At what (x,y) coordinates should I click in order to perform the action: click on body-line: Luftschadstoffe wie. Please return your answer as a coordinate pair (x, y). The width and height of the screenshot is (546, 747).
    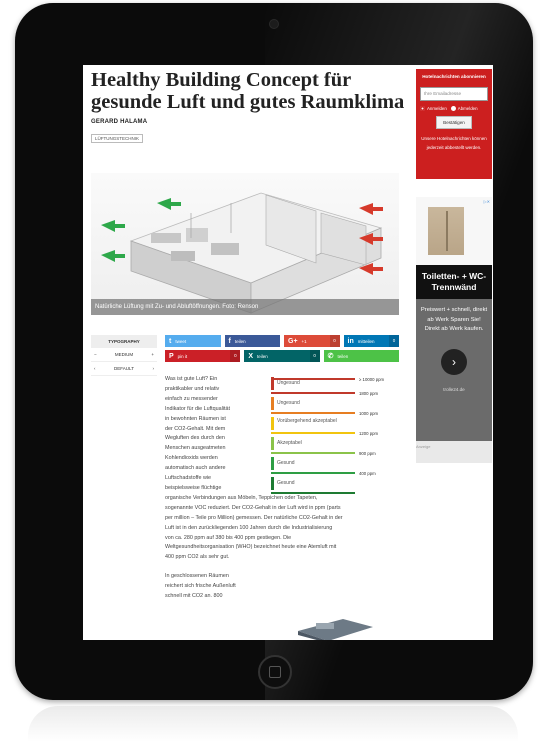
    Looking at the image, I should click on (188, 478).